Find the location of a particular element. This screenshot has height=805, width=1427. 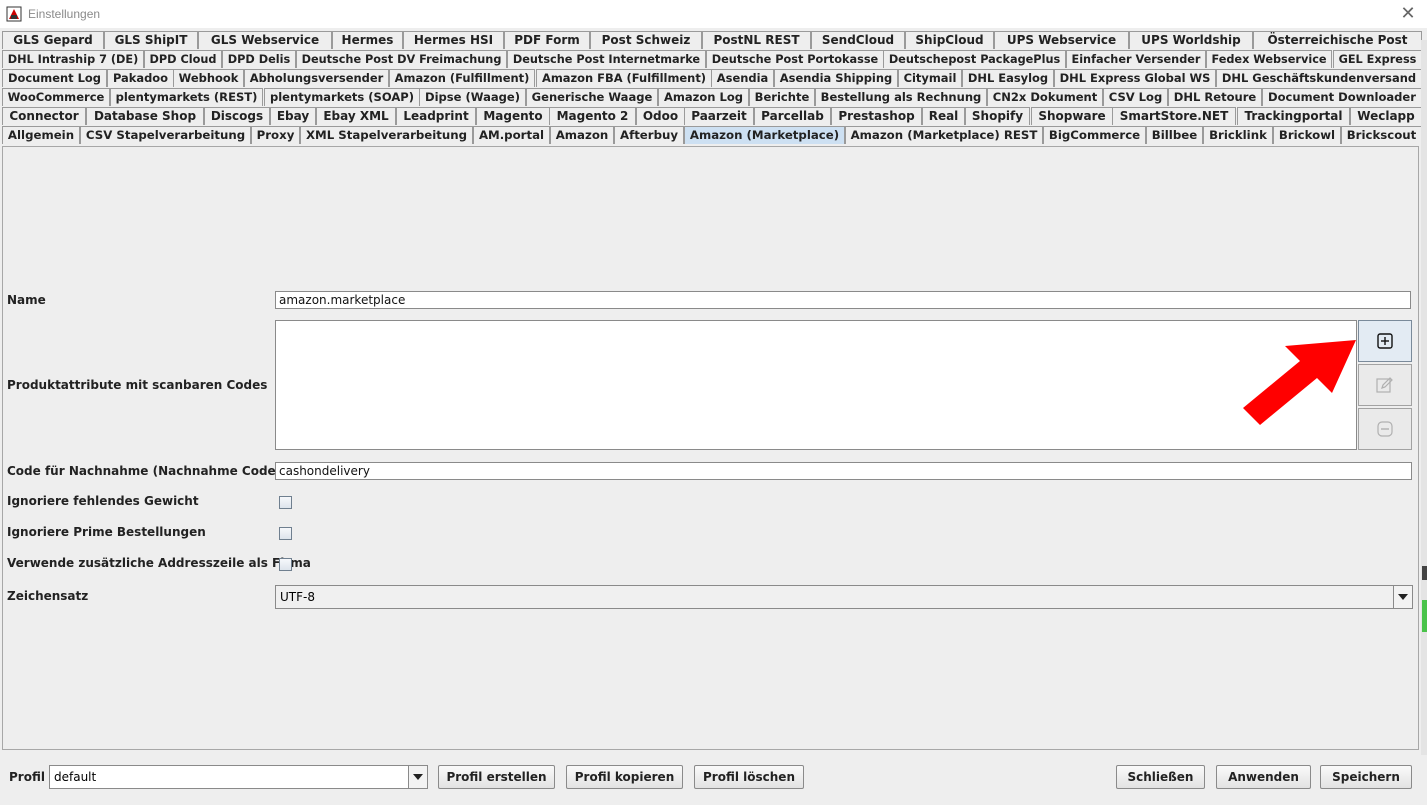

tab-woocommerce: WooCommerce is located at coordinates (56, 97).